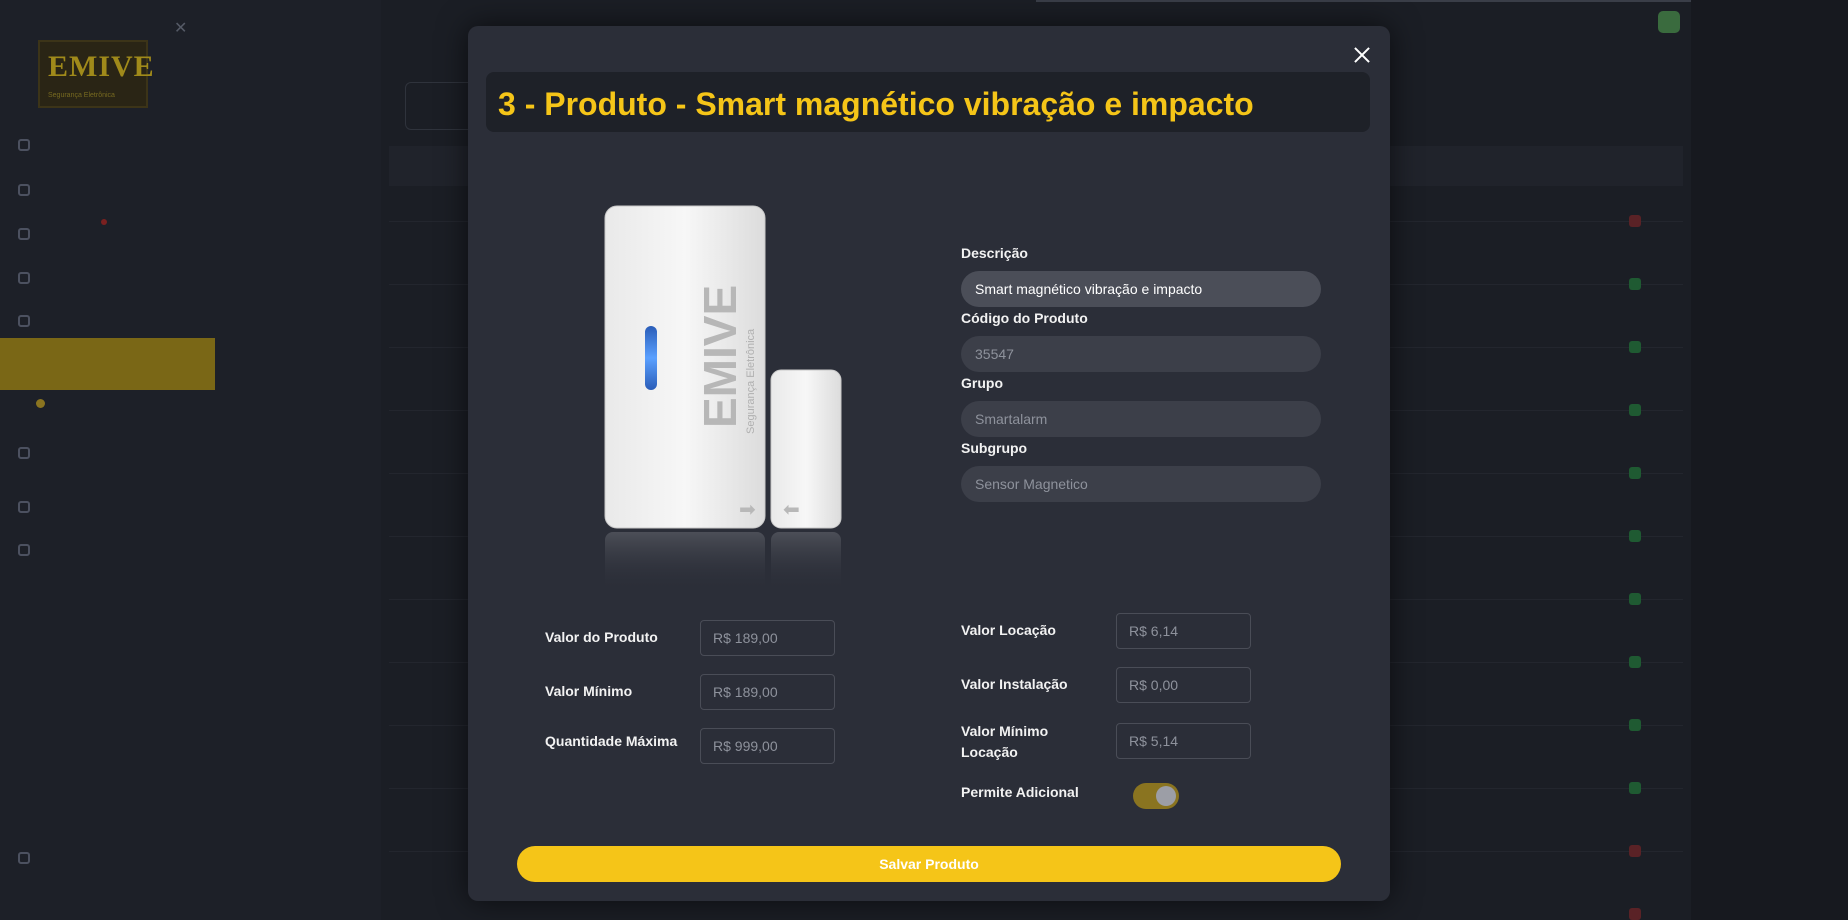 The height and width of the screenshot is (920, 1848). I want to click on magnetic-sensor-image: EMIVE Segurança Eletrônica ➡ ⬅, so click(723, 398).